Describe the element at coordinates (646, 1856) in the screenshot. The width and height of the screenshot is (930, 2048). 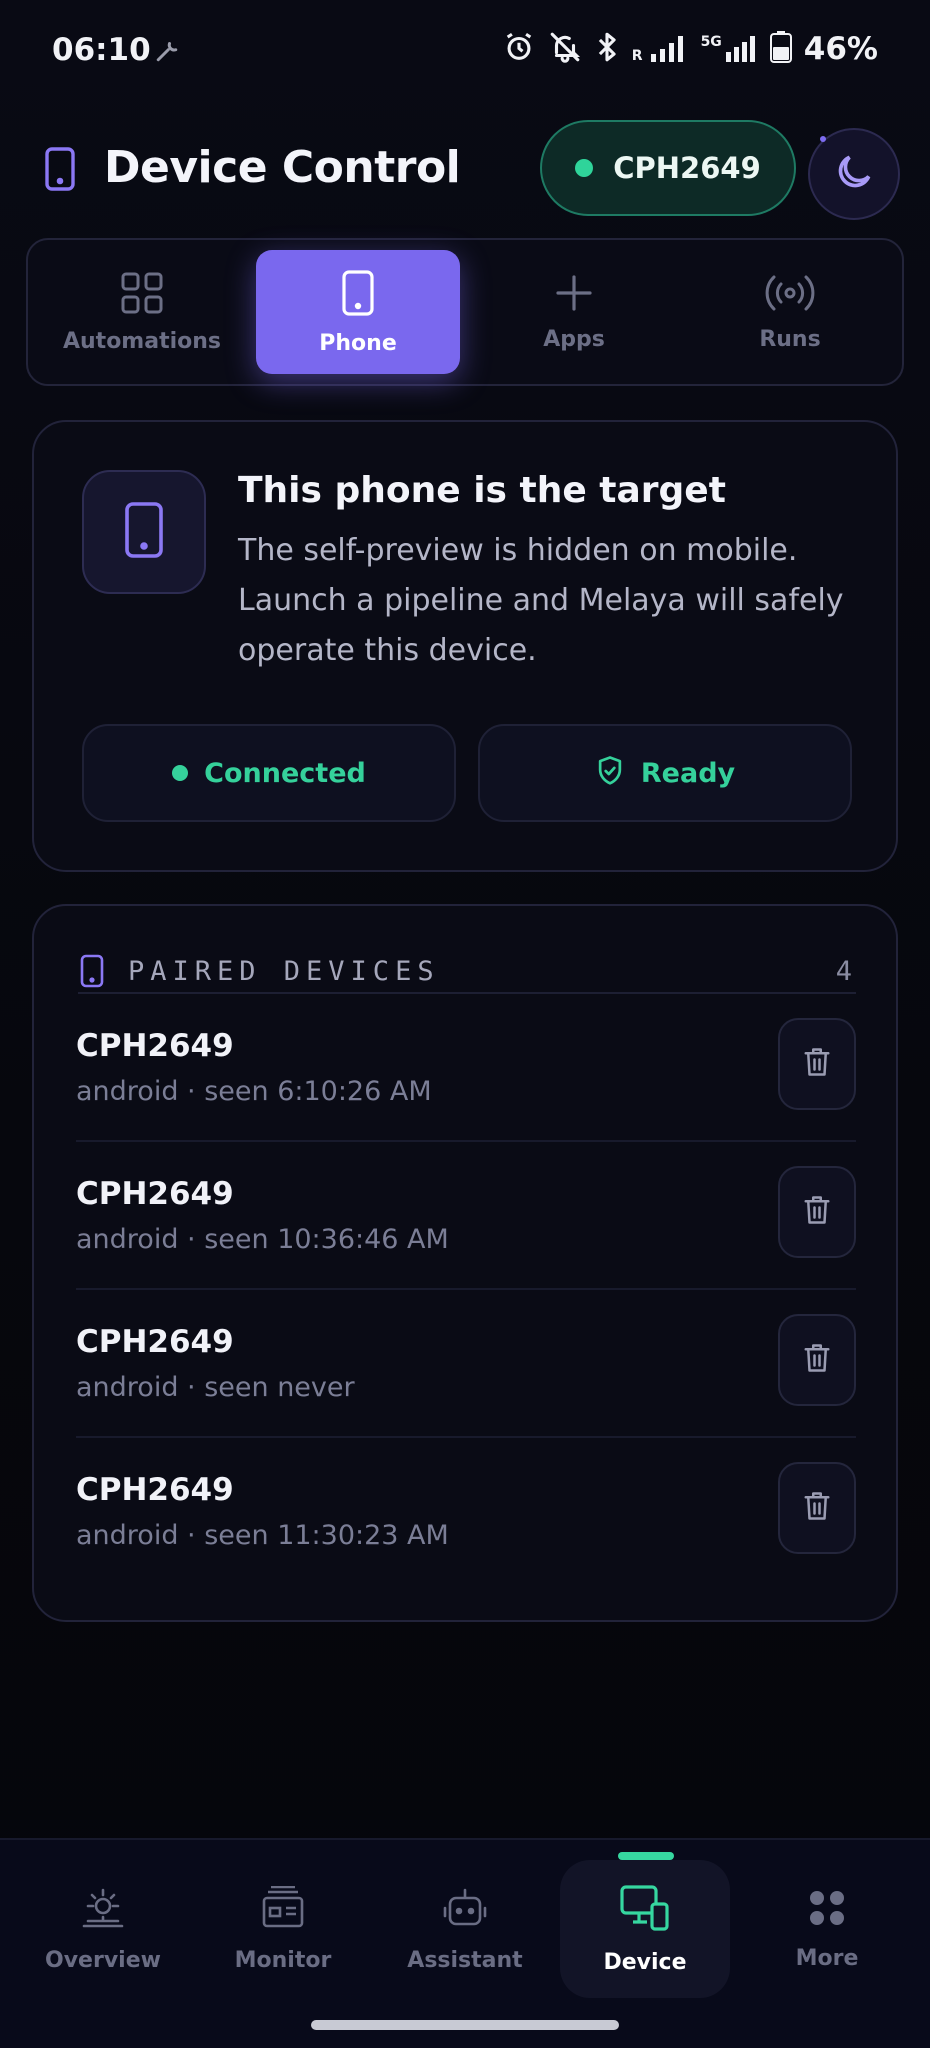
I see `active-indicator` at that location.